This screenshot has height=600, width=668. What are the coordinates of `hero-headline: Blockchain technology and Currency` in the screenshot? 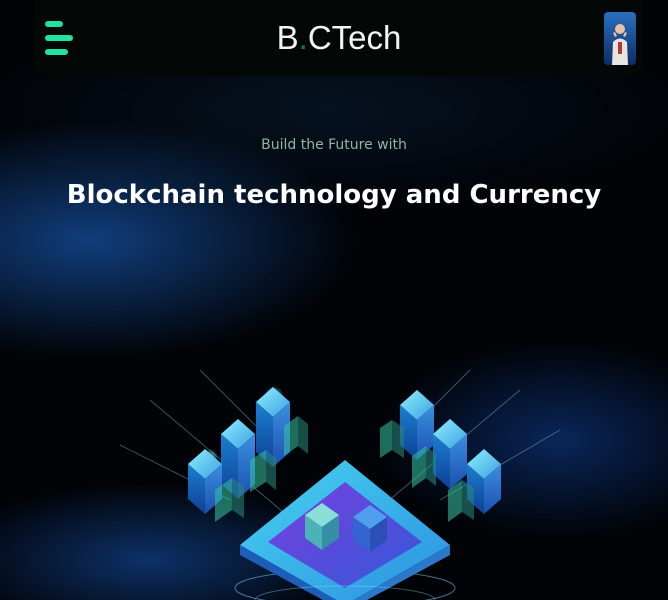 It's located at (334, 195).